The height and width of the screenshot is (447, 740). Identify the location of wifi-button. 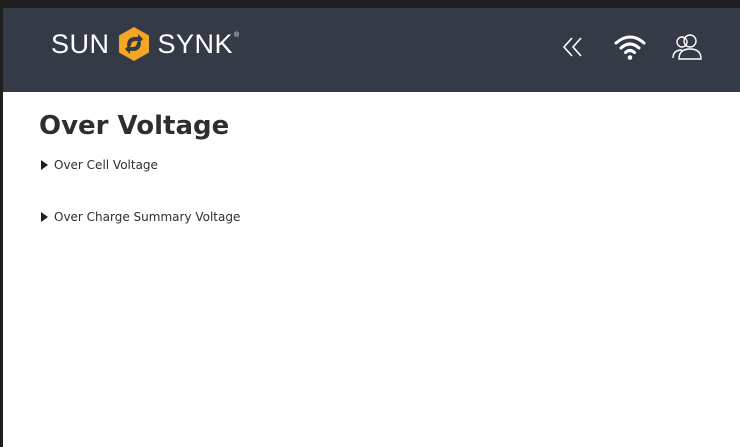
(630, 47).